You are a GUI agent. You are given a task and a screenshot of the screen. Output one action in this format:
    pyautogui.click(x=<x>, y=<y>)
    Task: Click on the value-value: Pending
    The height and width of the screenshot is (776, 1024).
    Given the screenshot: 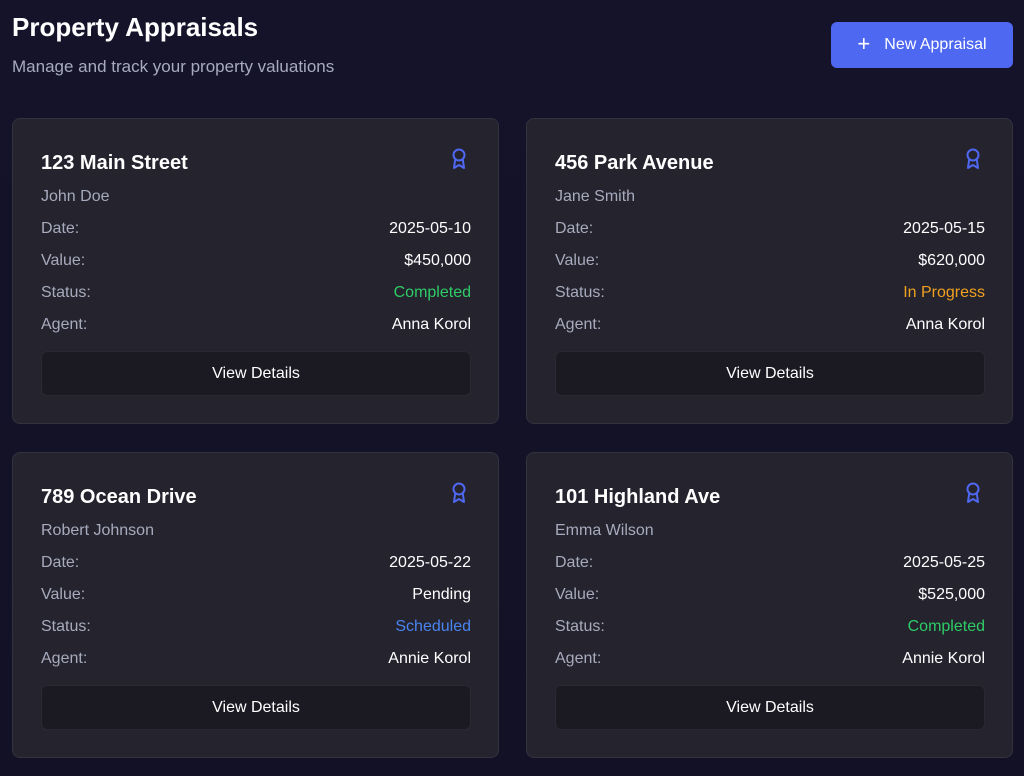 What is the action you would take?
    pyautogui.click(x=441, y=594)
    